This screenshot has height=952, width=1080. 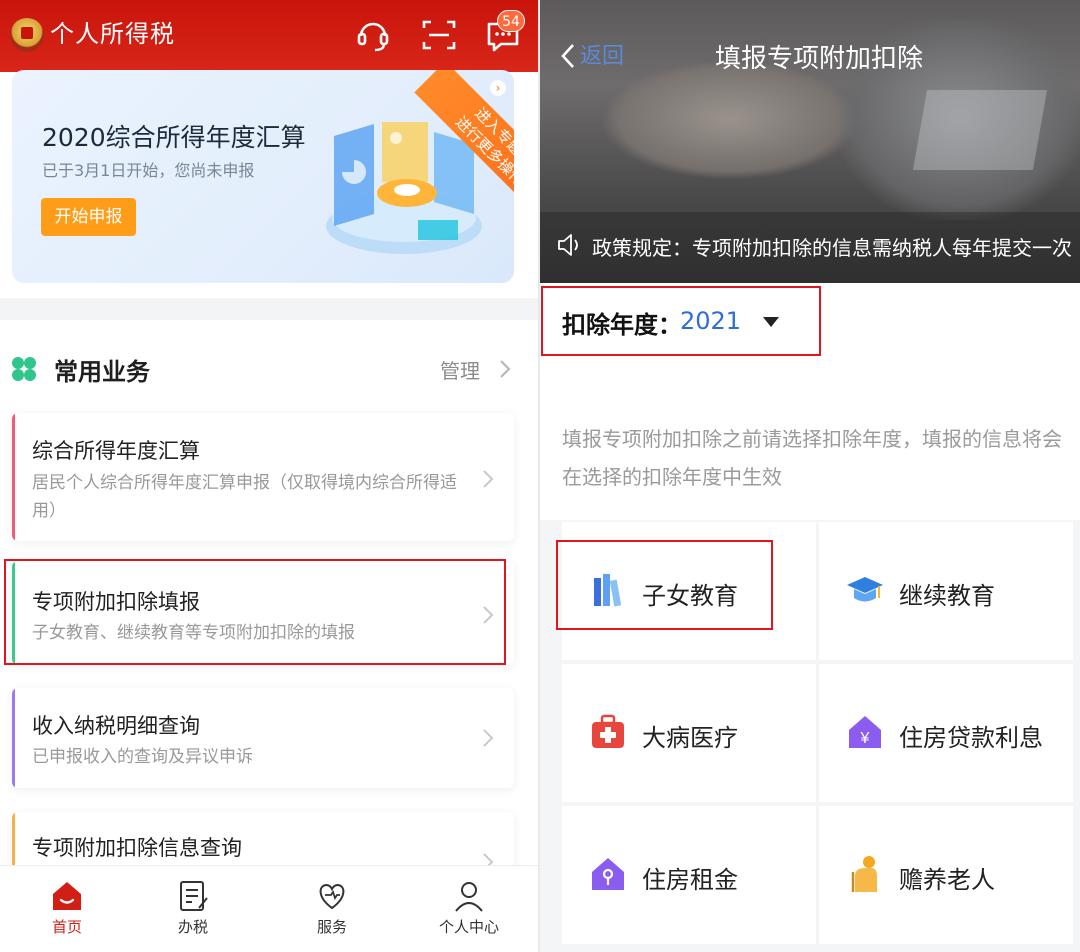 I want to click on bottom-tab-bar: 首页 办税 服务 个人中心, so click(x=269, y=908).